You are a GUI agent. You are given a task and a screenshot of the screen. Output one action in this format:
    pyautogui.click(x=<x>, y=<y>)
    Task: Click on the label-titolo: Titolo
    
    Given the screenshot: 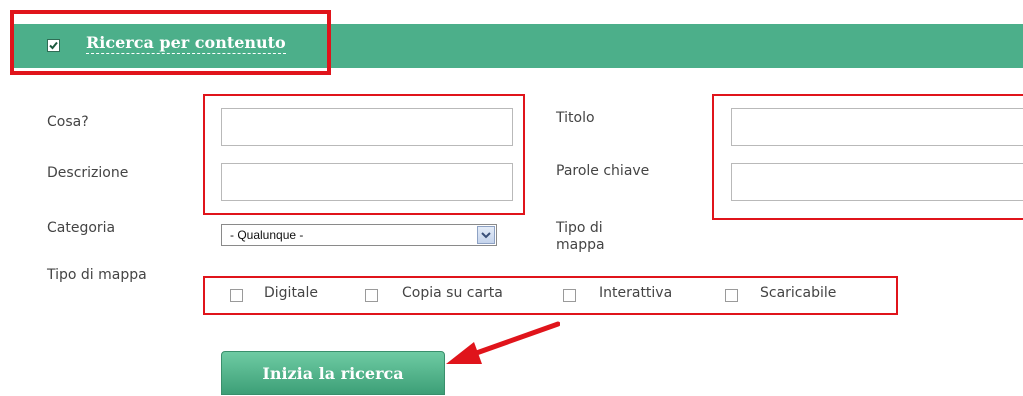 What is the action you would take?
    pyautogui.click(x=575, y=118)
    